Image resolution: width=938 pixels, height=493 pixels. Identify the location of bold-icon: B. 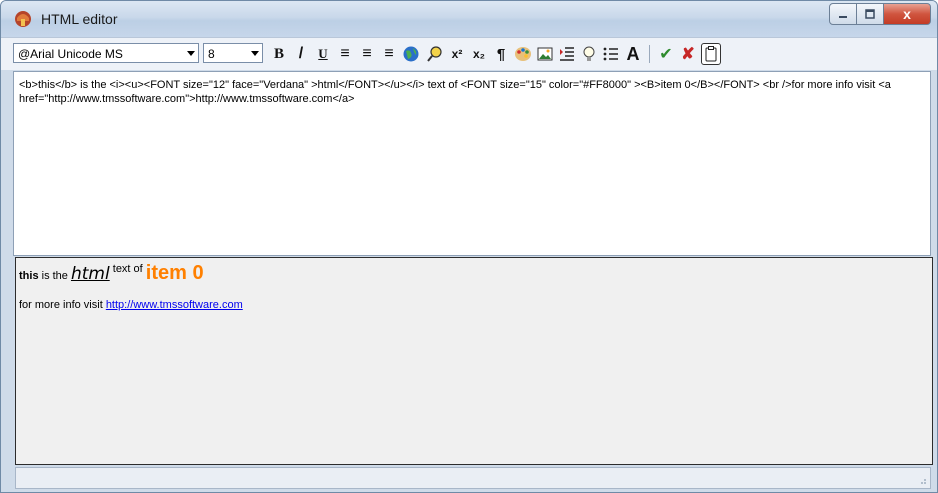
(278, 53).